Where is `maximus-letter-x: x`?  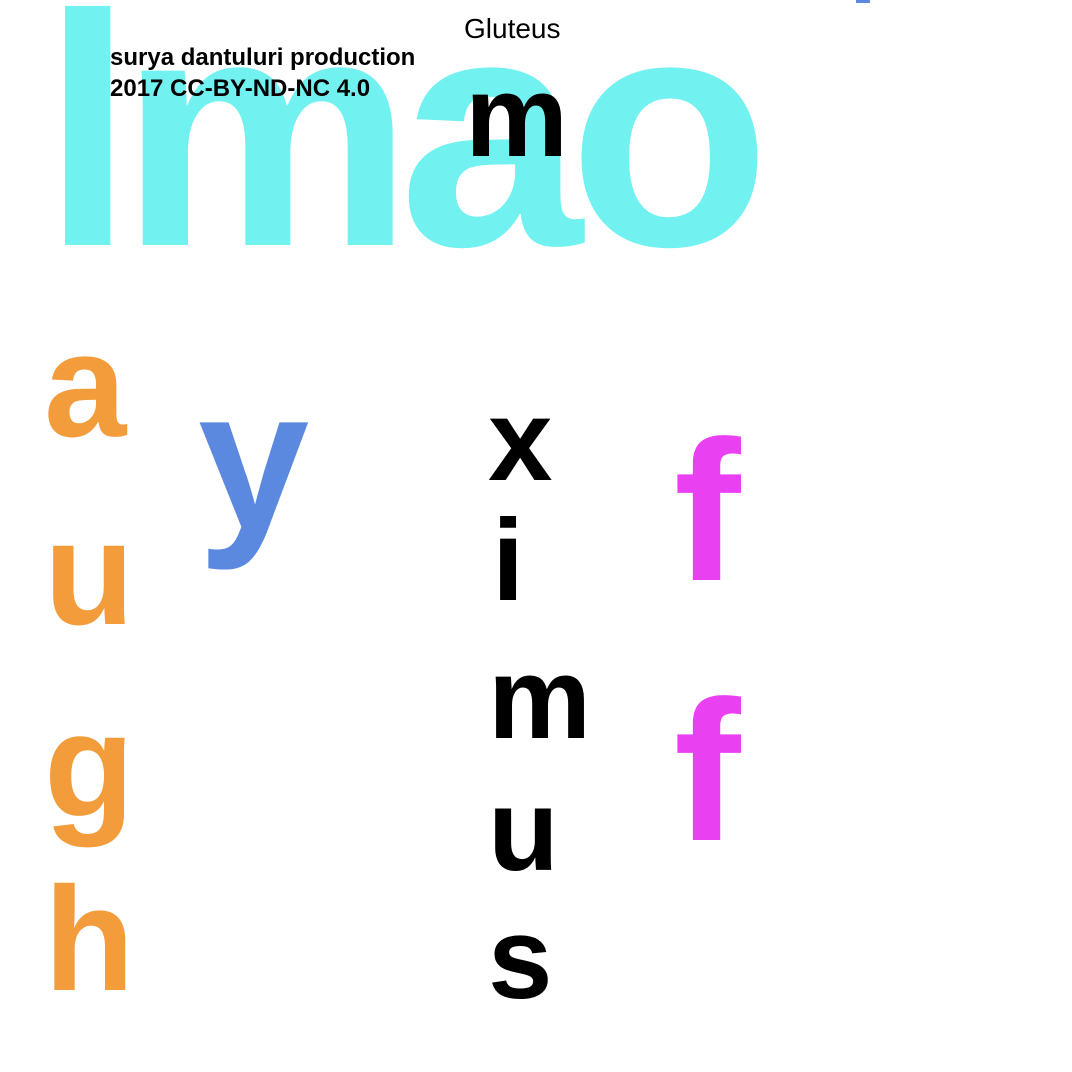 maximus-letter-x: x is located at coordinates (520, 440).